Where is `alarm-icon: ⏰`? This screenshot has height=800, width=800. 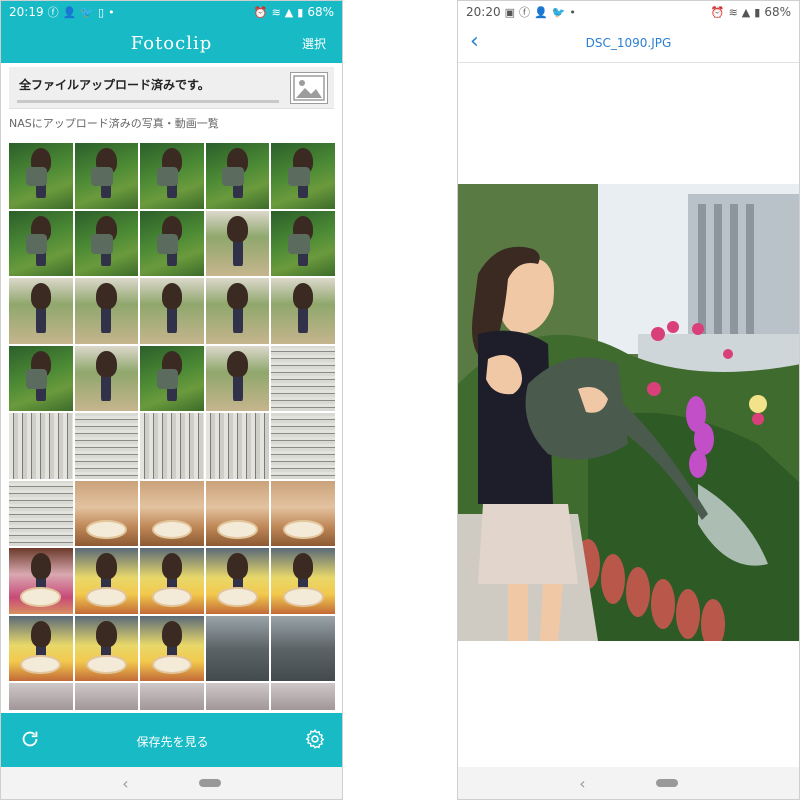
alarm-icon: ⏰ is located at coordinates (717, 12).